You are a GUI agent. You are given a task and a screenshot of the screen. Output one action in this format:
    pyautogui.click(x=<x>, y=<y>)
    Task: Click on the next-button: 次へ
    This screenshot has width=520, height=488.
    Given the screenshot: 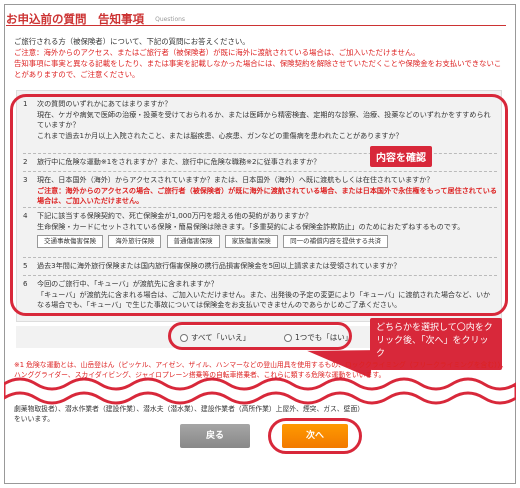 What is the action you would take?
    pyautogui.click(x=315, y=436)
    